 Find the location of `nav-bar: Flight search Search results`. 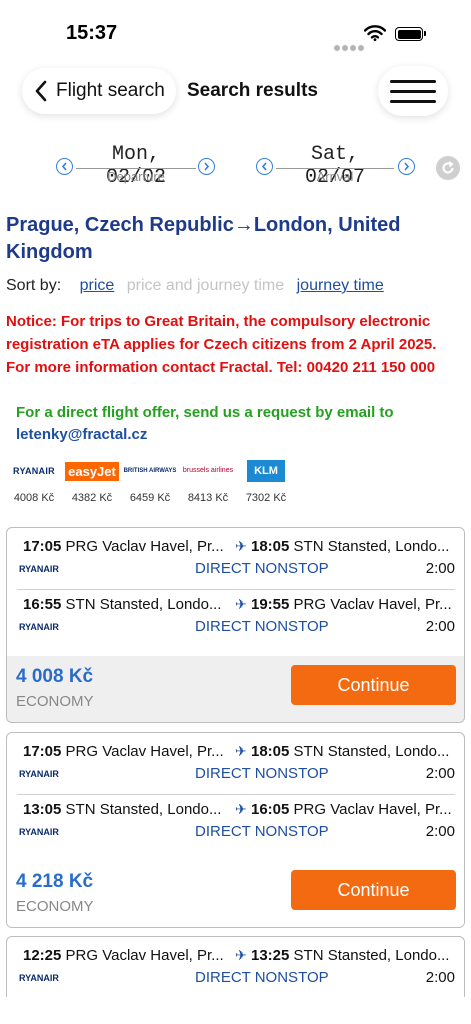

nav-bar: Flight search Search results is located at coordinates (235, 91).